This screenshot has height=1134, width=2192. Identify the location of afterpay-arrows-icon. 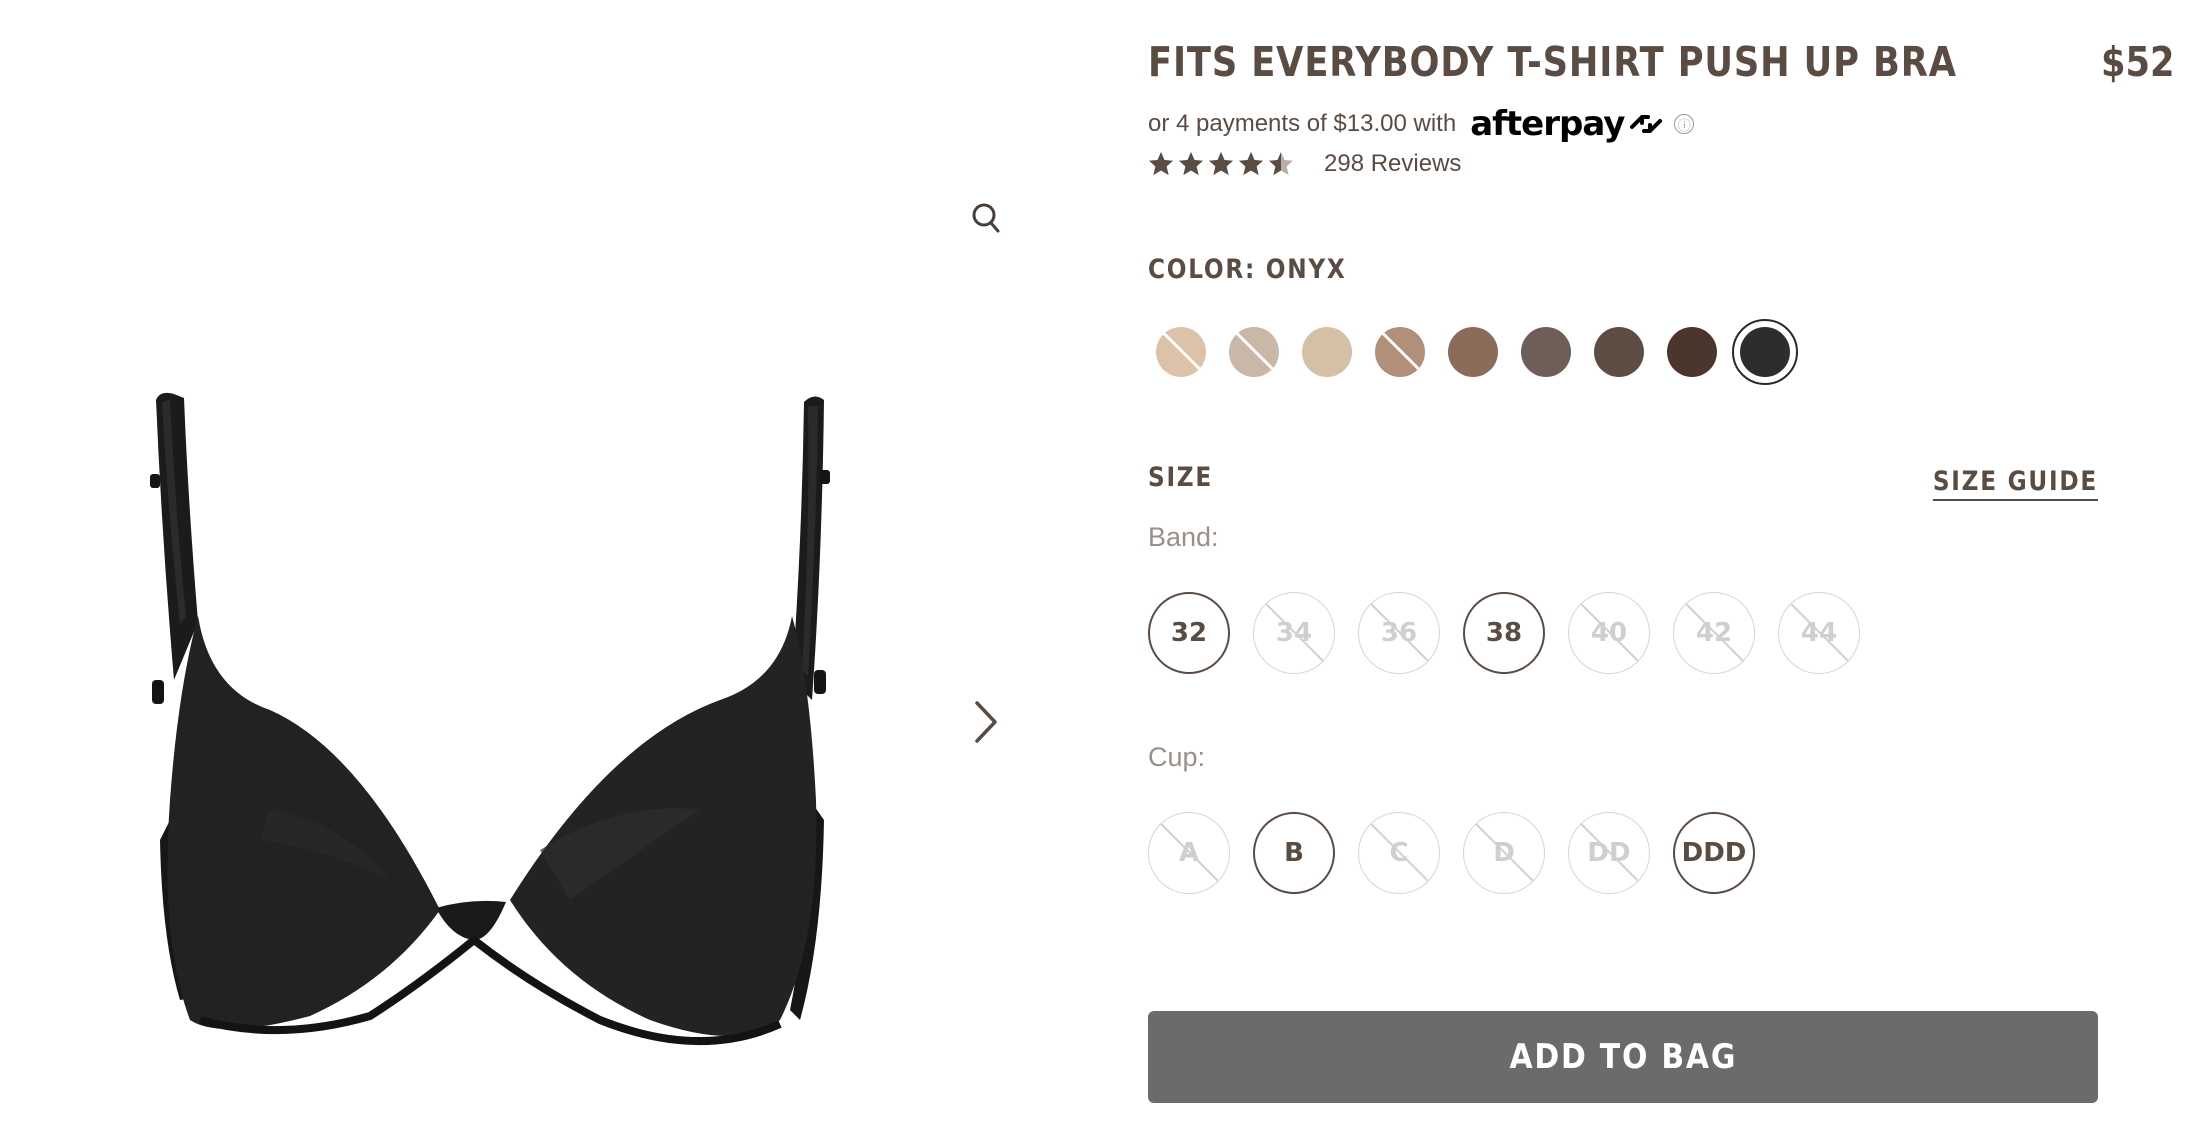
(1646, 124).